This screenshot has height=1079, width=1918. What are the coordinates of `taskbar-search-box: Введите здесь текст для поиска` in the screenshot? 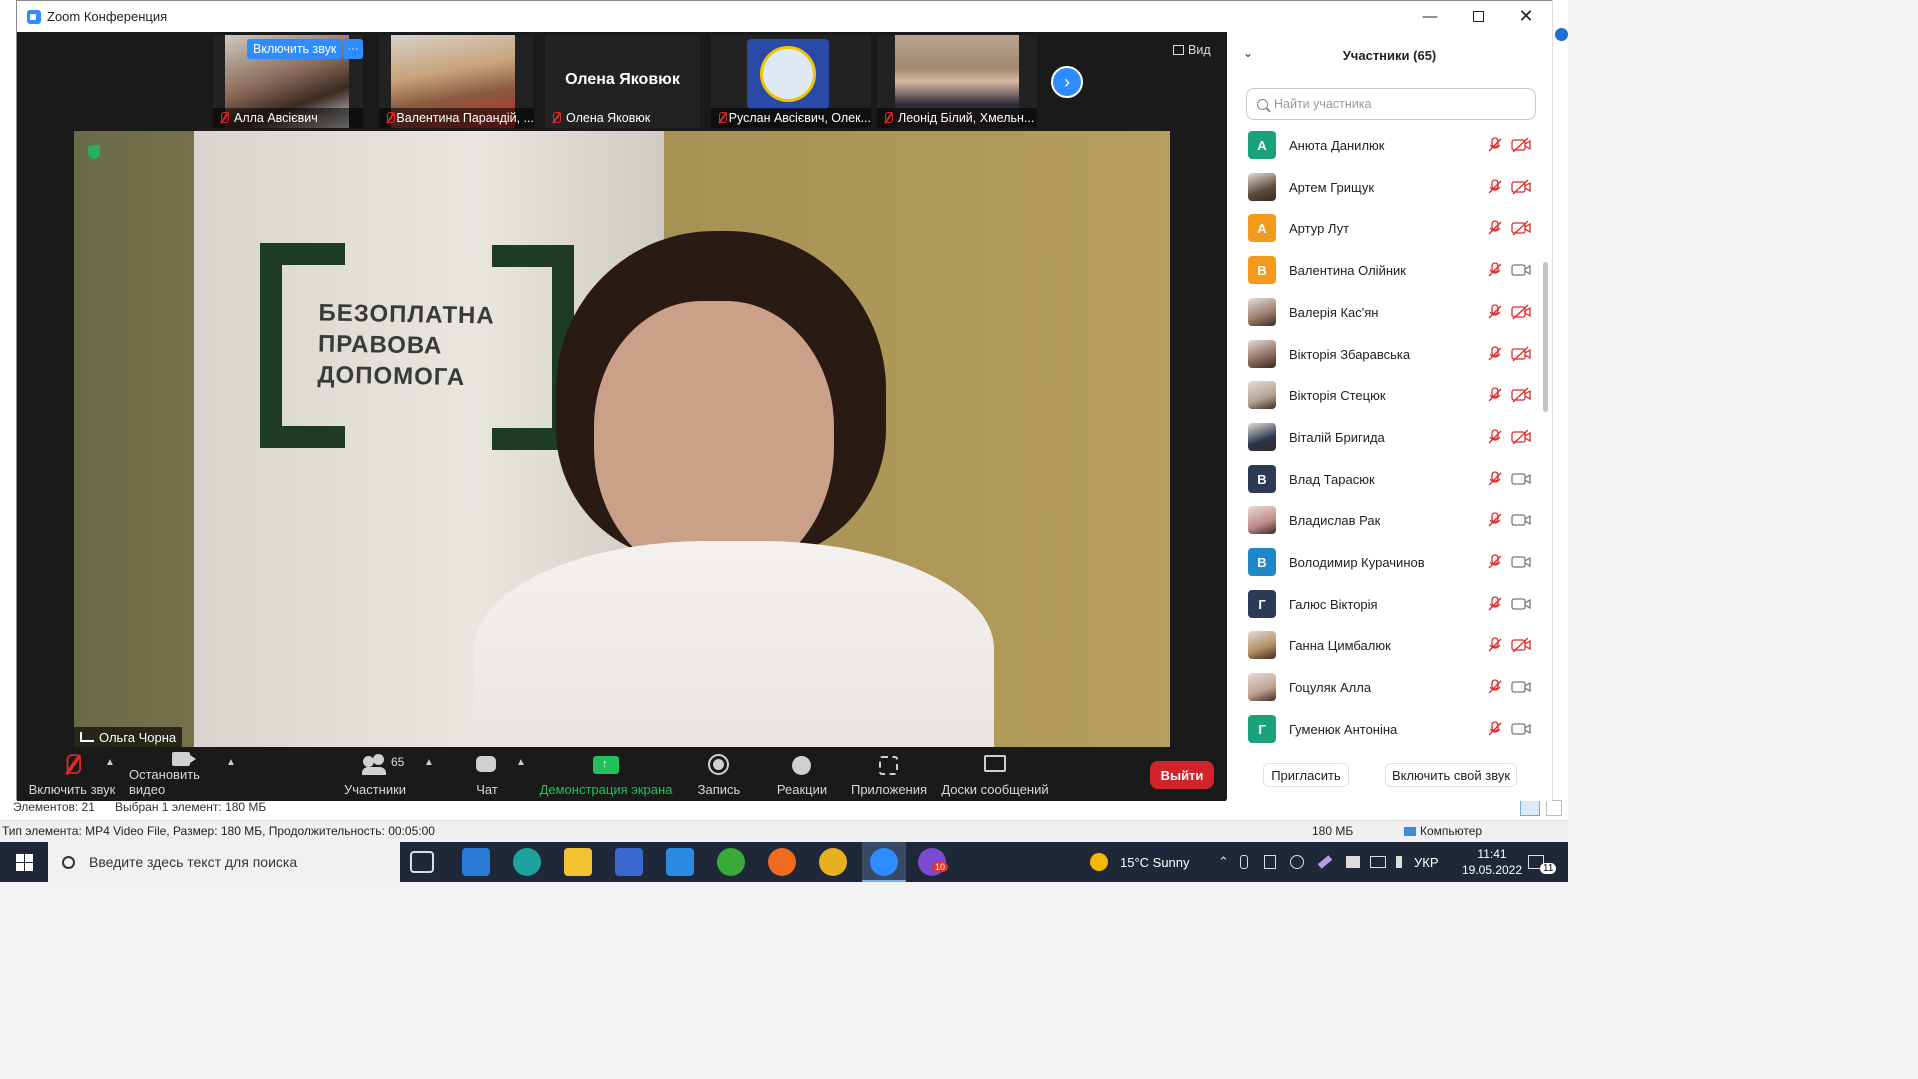 It's located at (224, 862).